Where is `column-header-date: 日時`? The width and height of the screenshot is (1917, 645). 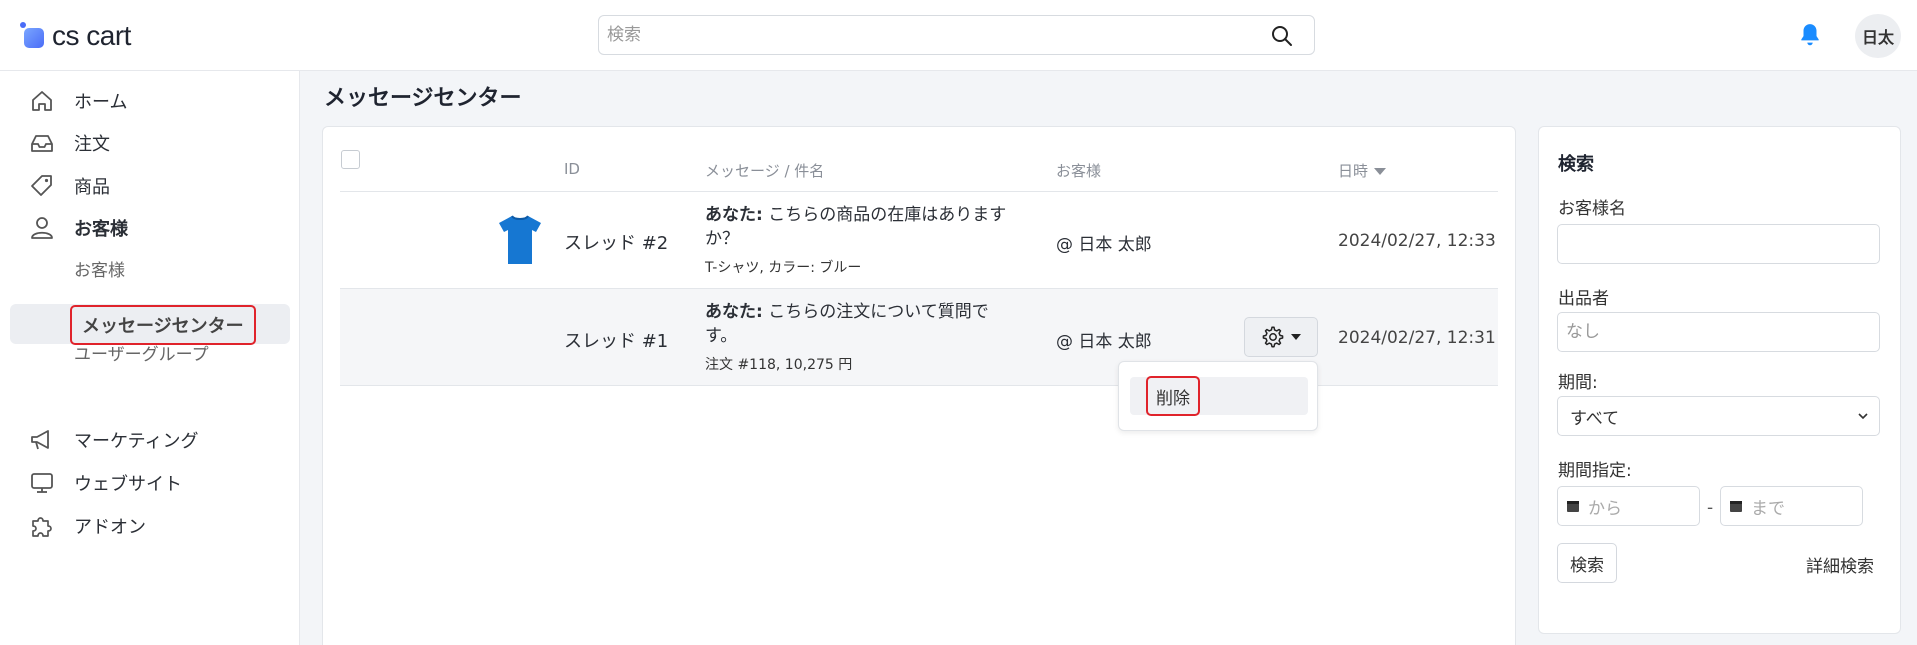 column-header-date: 日時 is located at coordinates (1362, 170).